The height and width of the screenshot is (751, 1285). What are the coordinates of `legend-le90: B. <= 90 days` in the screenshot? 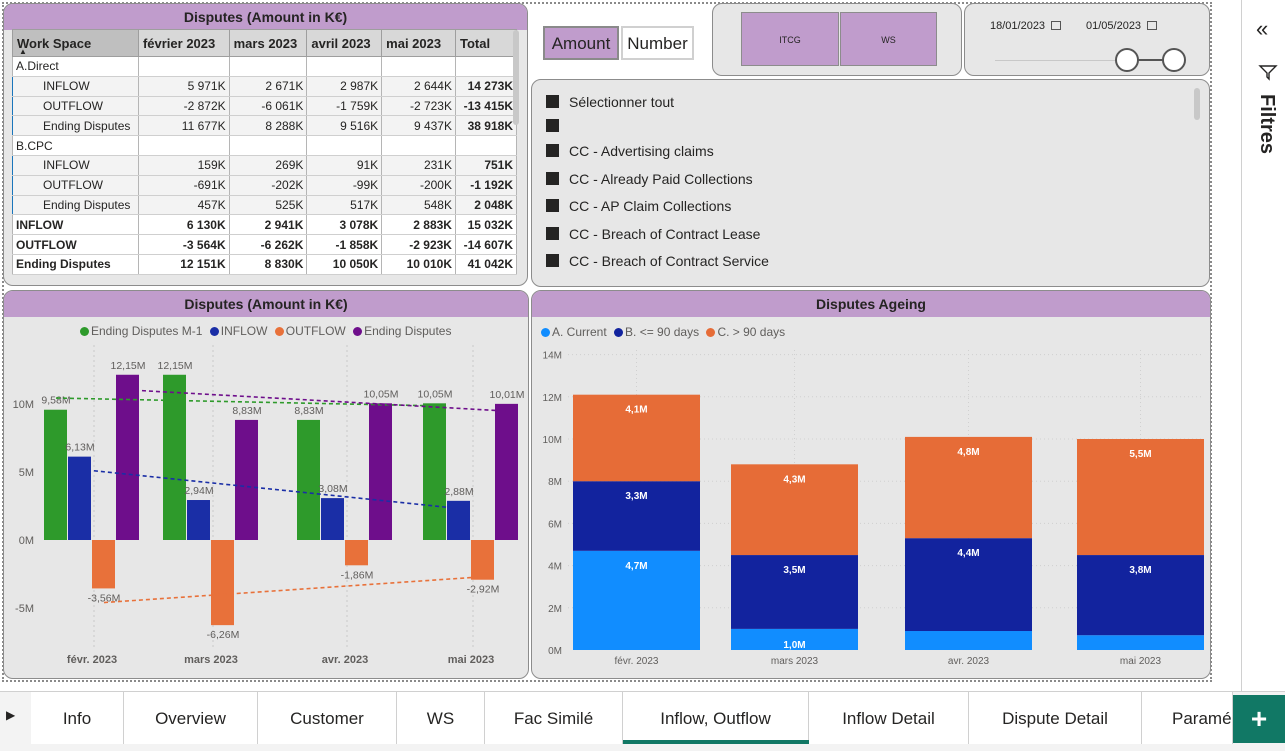 It's located at (656, 332).